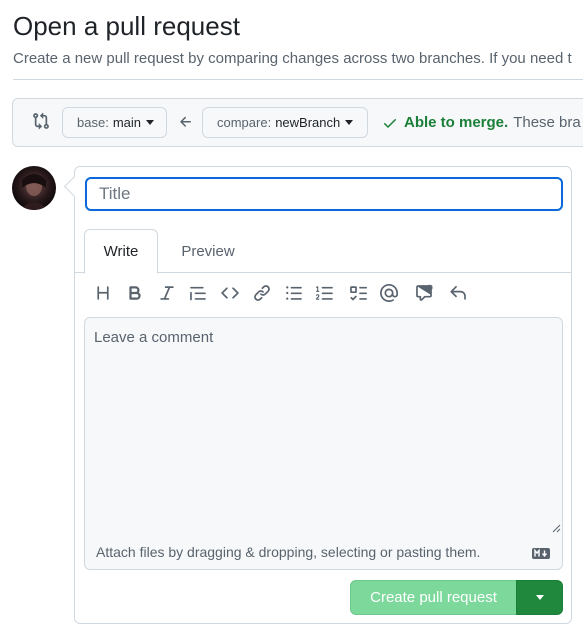  Describe the element at coordinates (456, 122) in the screenshot. I see `merge-status-label: Able to merge.` at that location.